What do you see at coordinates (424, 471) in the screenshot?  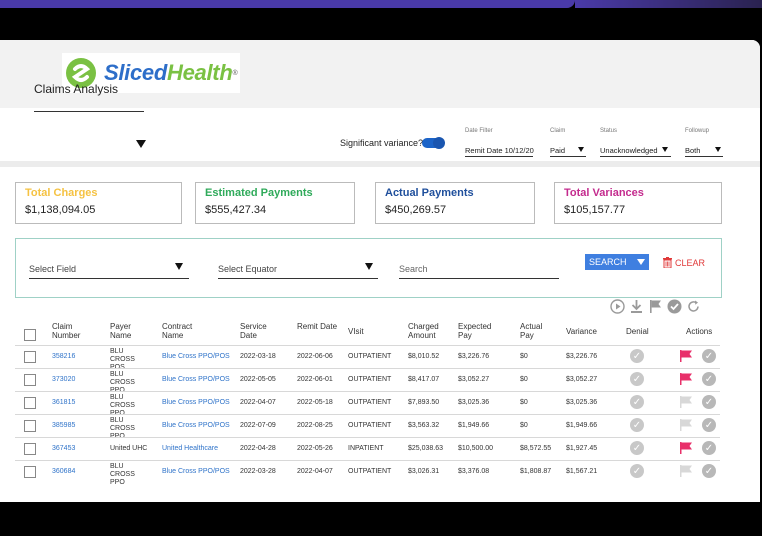 I see `charged-amount-cell: $3,026.31` at bounding box center [424, 471].